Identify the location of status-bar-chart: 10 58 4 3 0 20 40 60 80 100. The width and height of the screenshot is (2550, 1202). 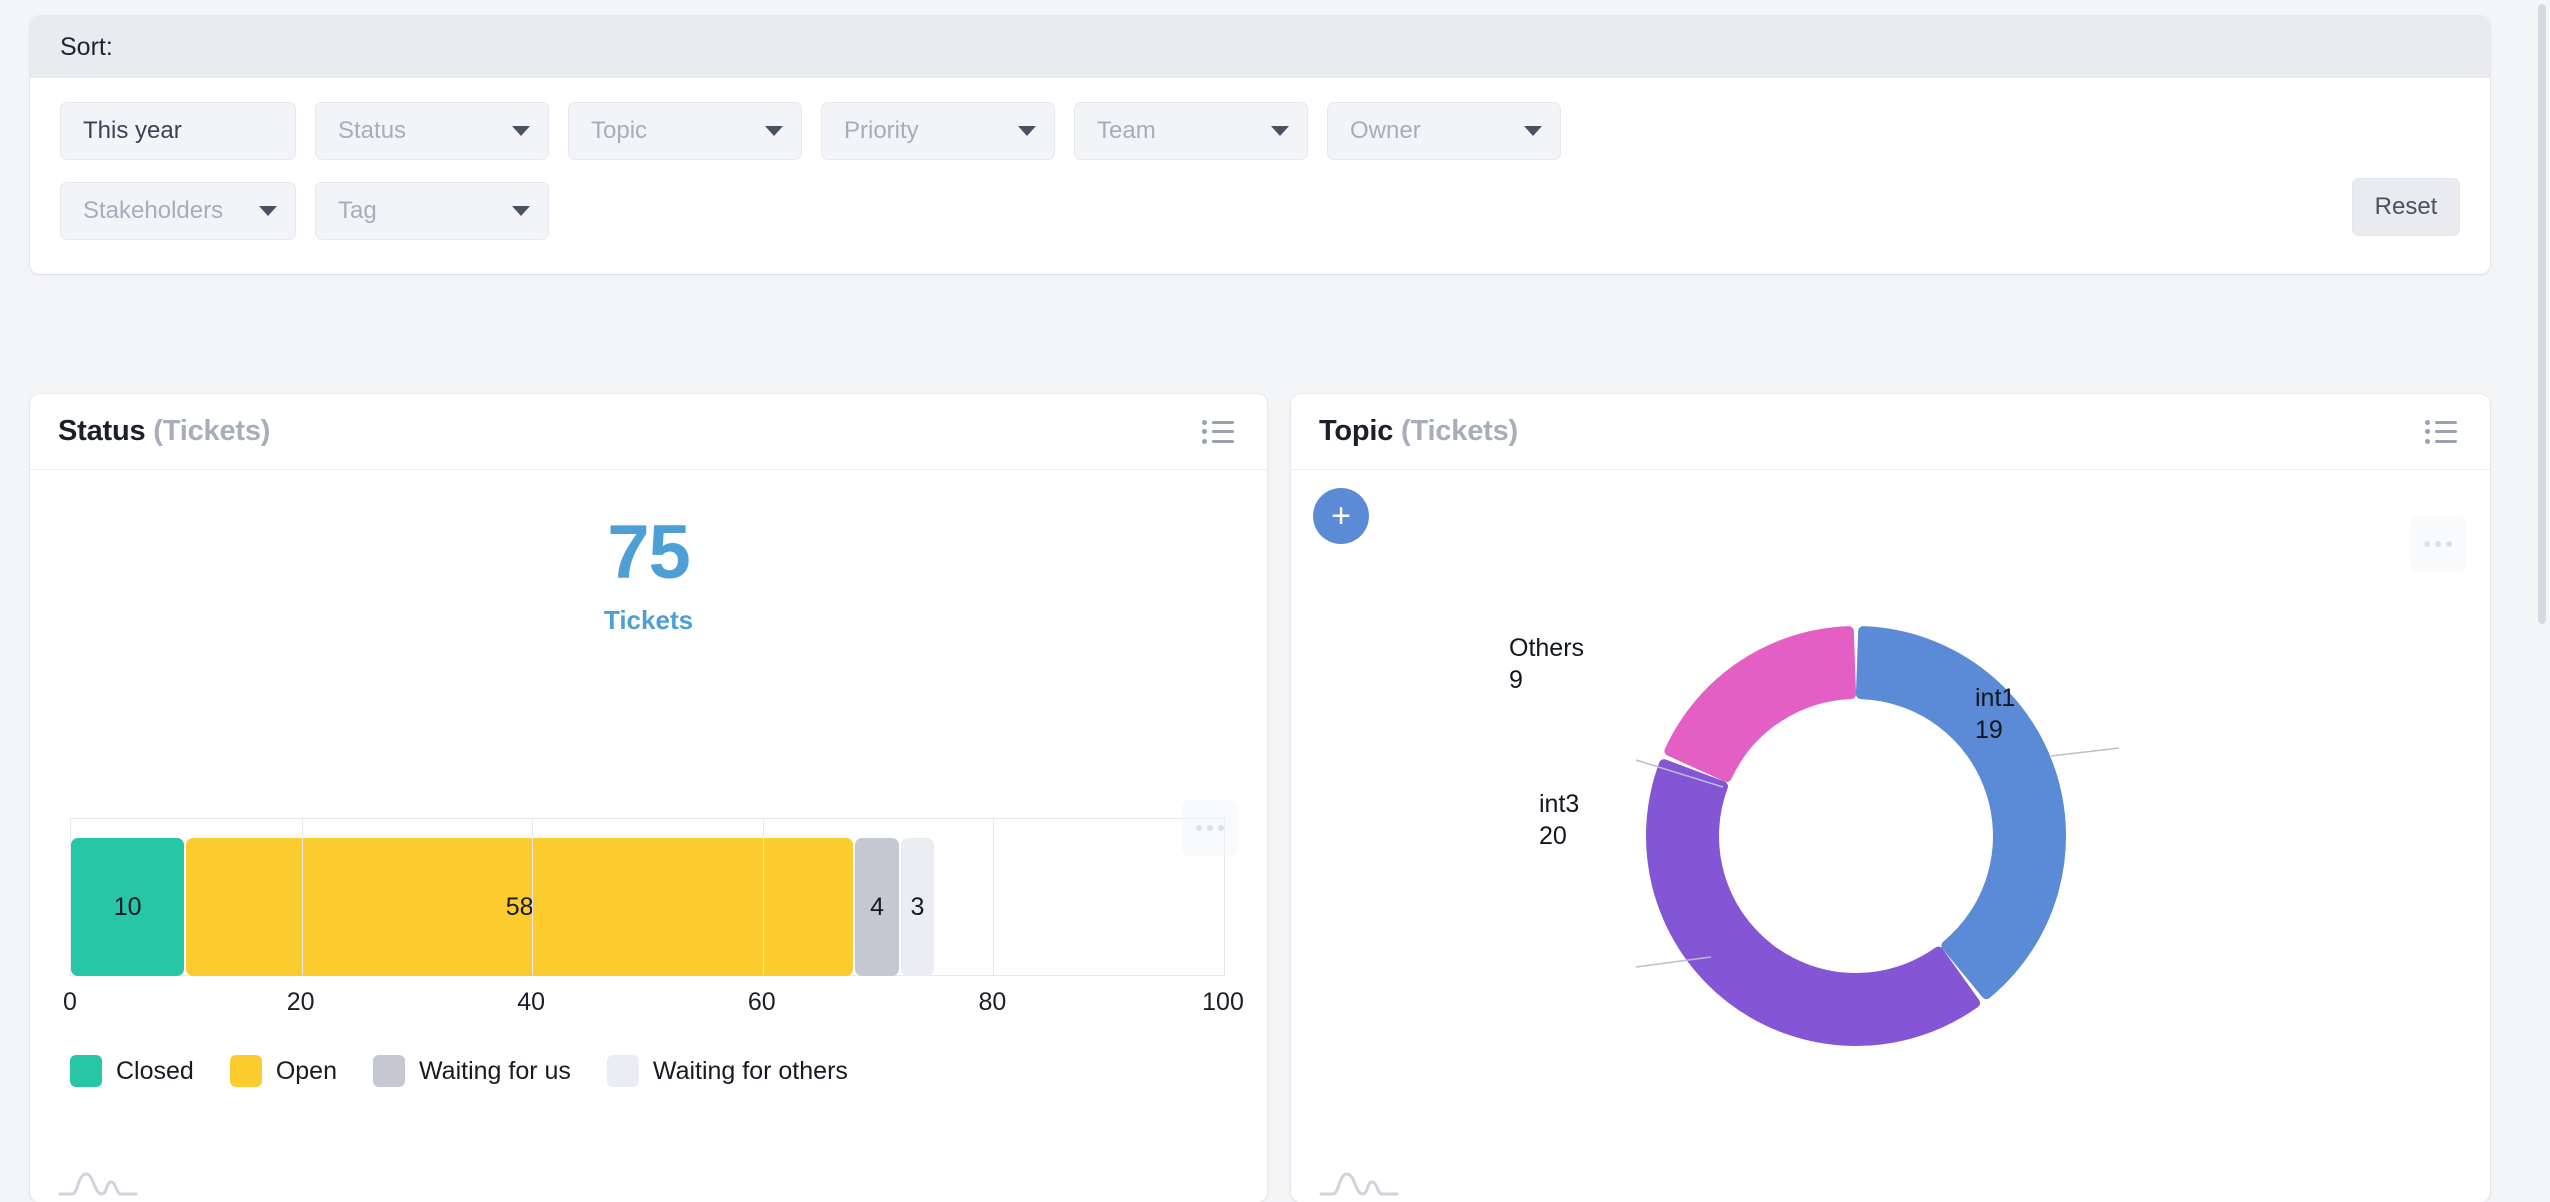
(653, 925).